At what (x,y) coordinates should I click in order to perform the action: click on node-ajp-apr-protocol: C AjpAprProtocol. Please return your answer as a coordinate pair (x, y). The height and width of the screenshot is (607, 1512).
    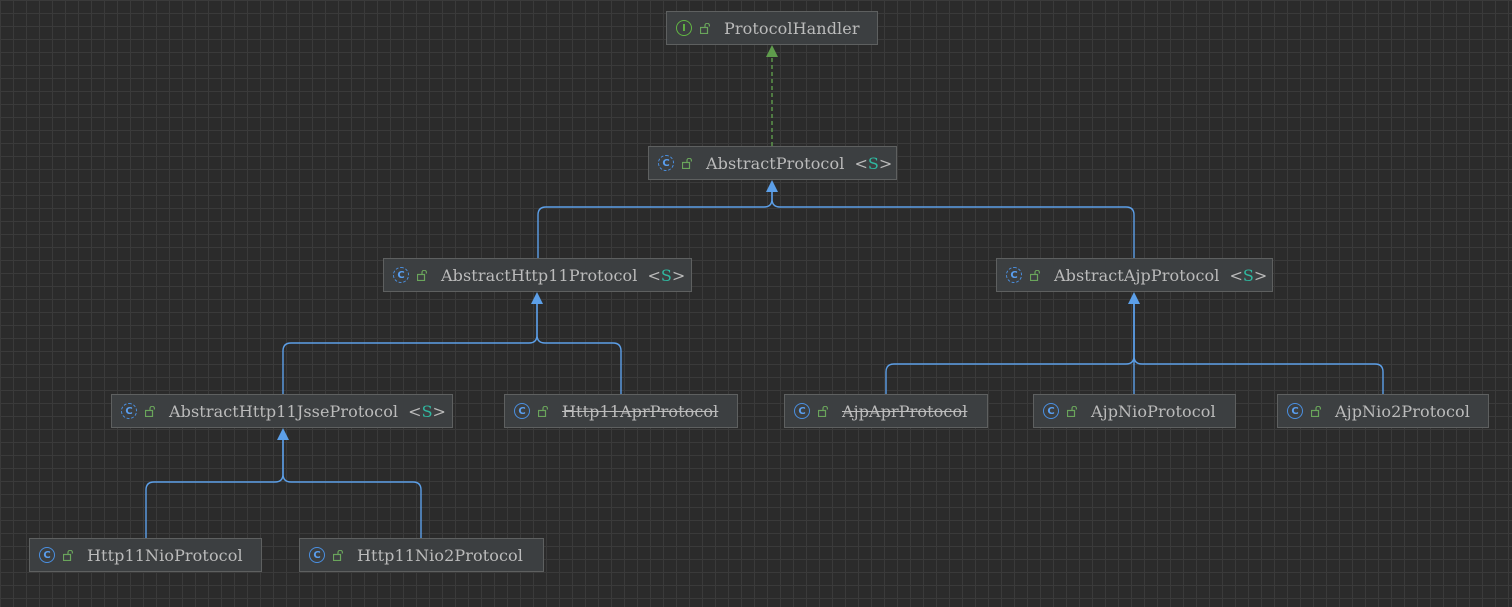
    Looking at the image, I should click on (886, 411).